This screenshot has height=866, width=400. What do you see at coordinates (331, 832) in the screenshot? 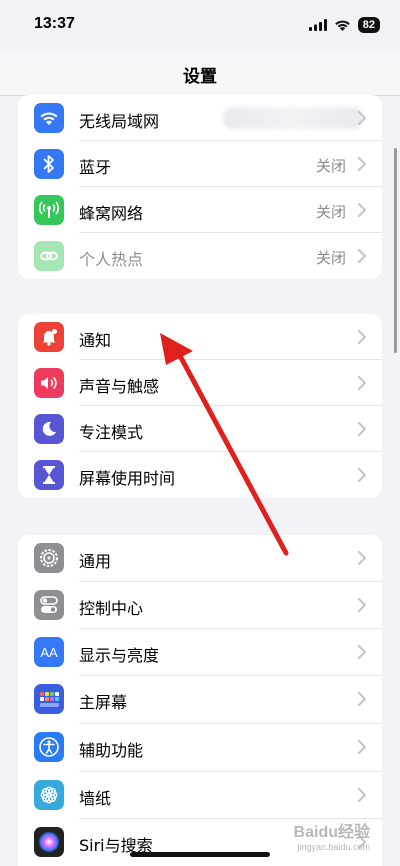
I see `watermark-text: Baidu经验` at bounding box center [331, 832].